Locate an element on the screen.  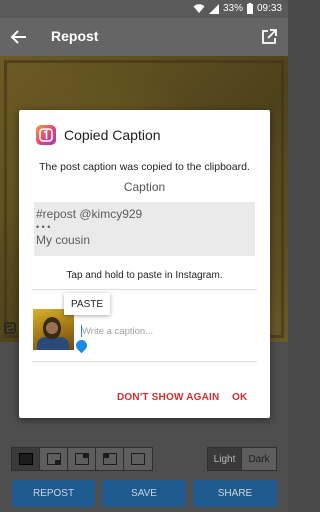
back-button is located at coordinates (19, 37).